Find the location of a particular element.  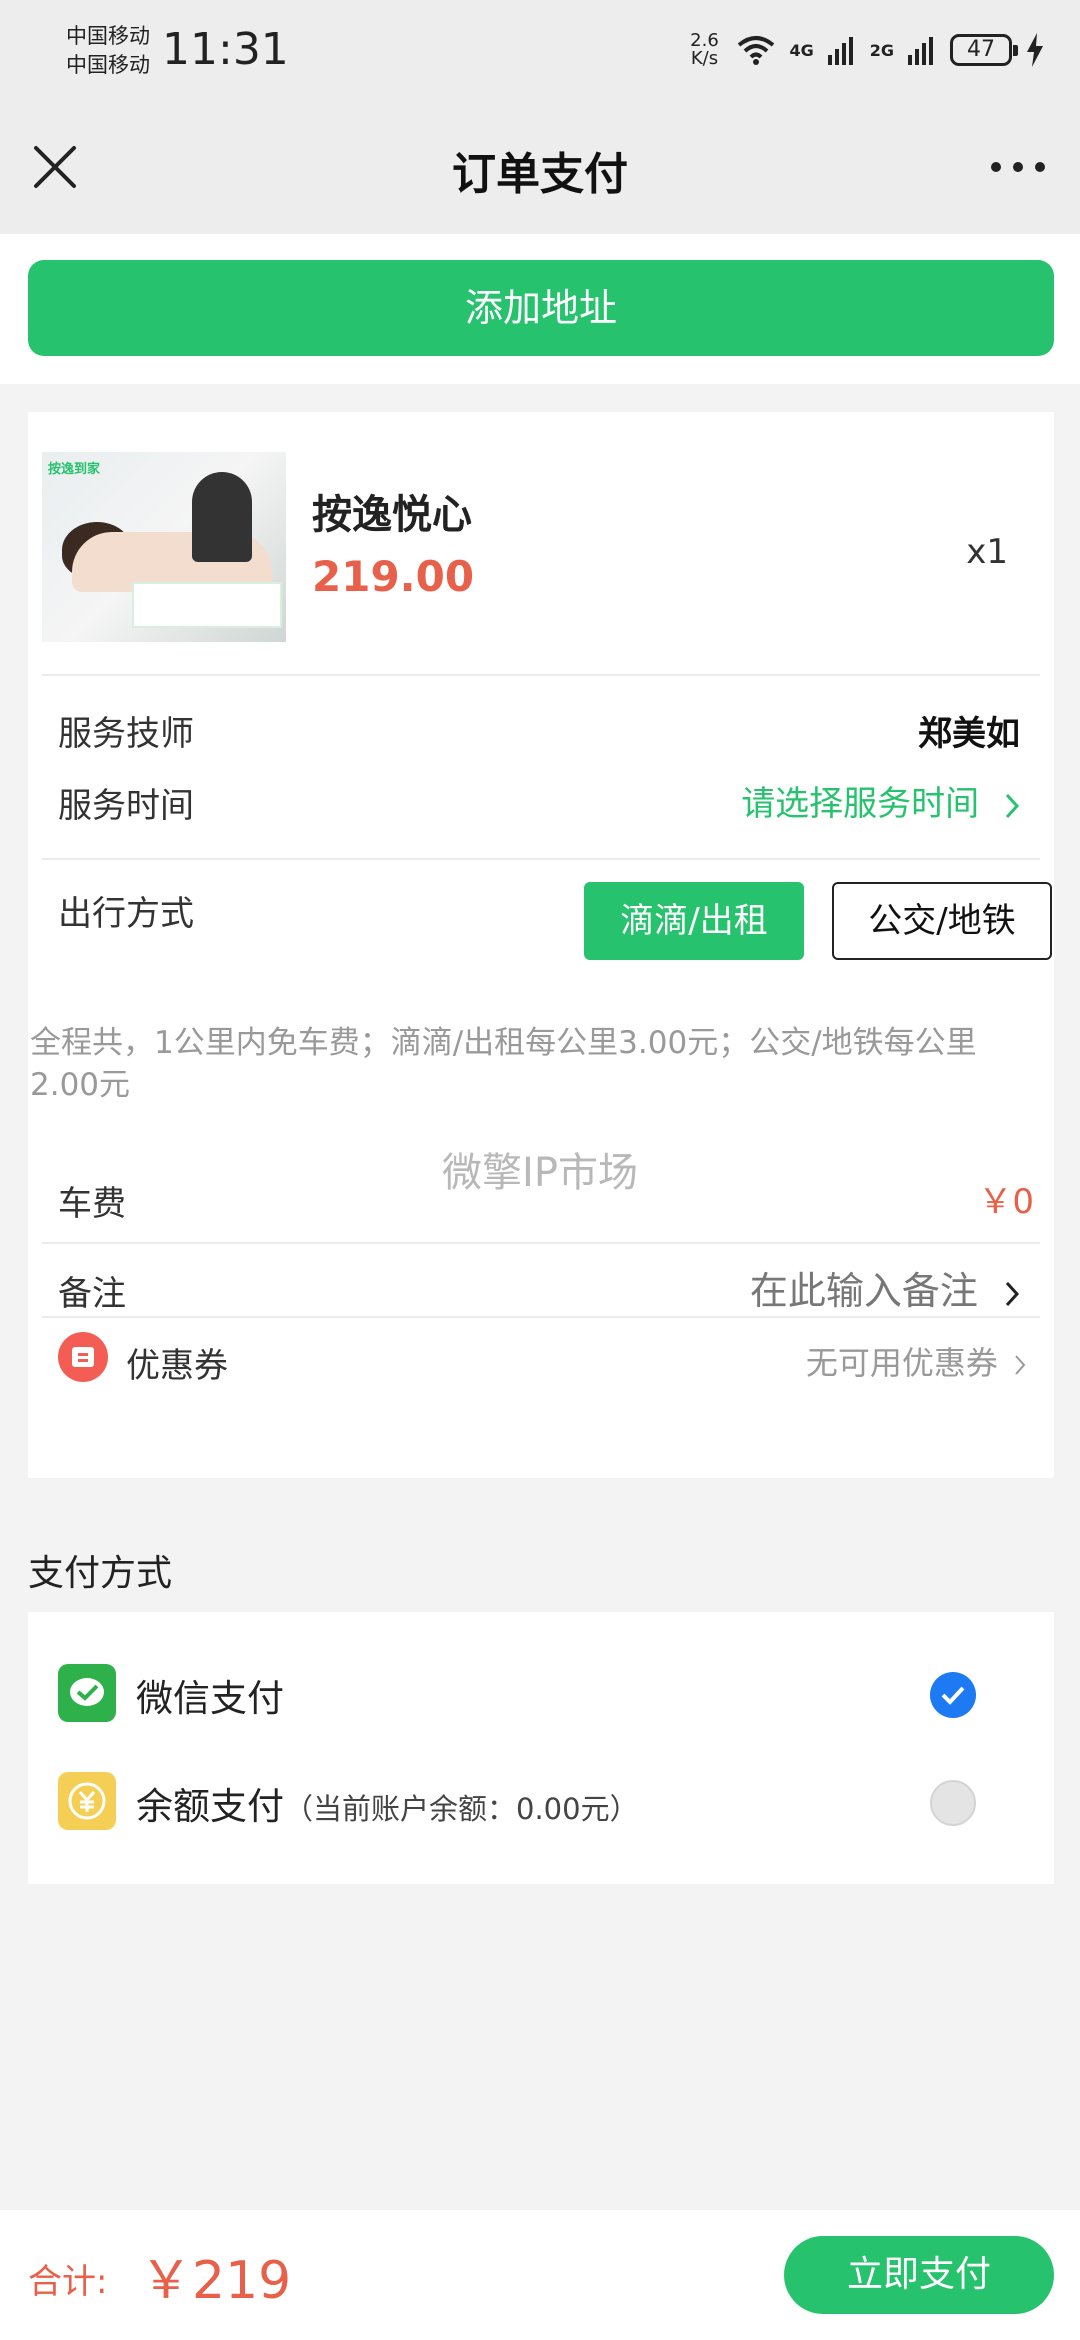

wechat-pay-icon is located at coordinates (87, 1693).